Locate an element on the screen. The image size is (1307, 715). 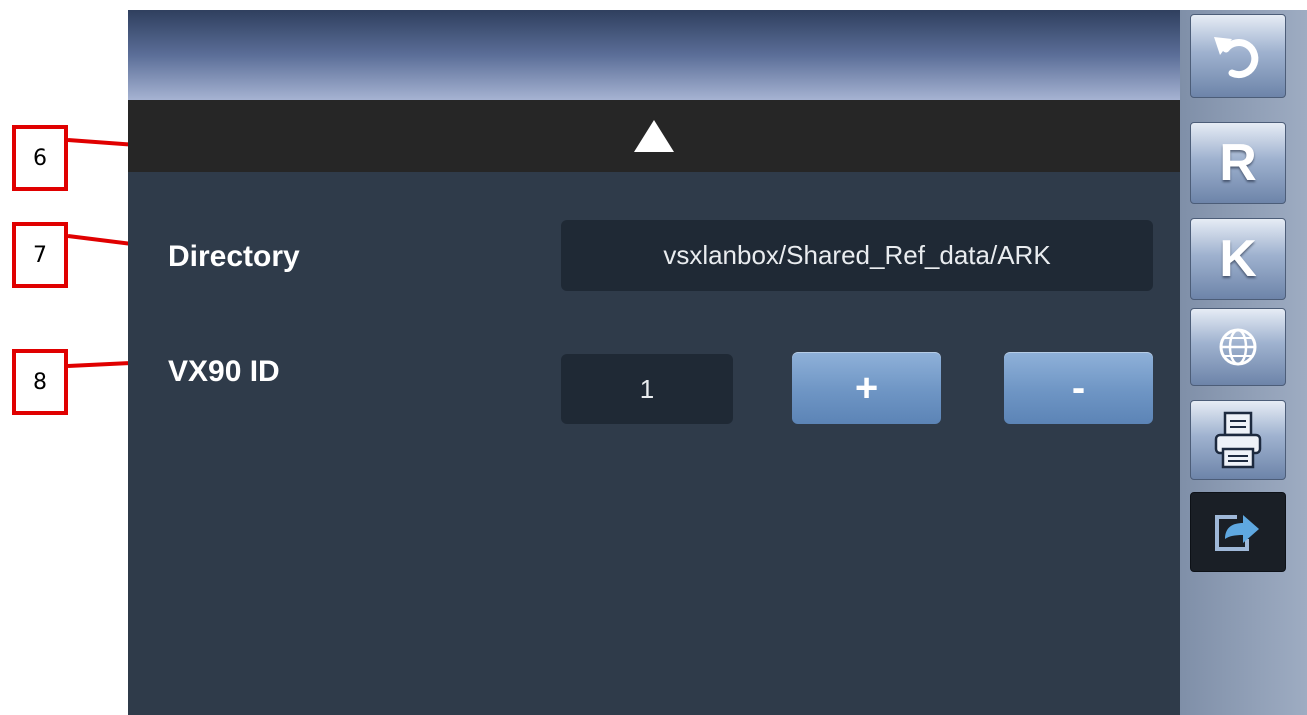
globe-button is located at coordinates (1238, 347).